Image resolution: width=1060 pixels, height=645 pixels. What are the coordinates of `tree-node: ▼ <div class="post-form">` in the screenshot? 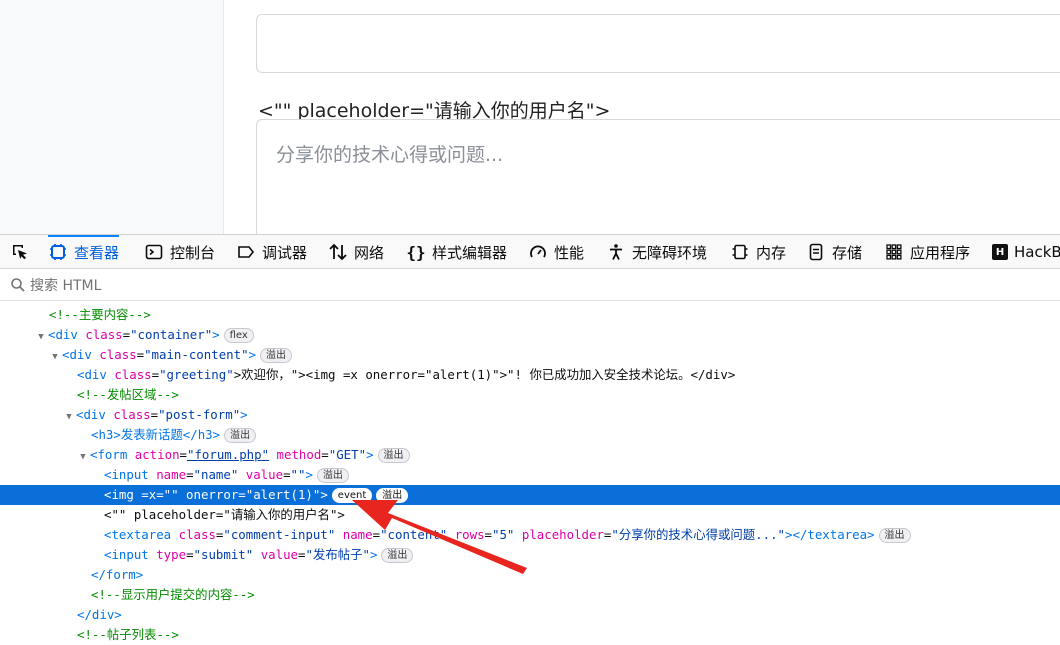 It's located at (530, 415).